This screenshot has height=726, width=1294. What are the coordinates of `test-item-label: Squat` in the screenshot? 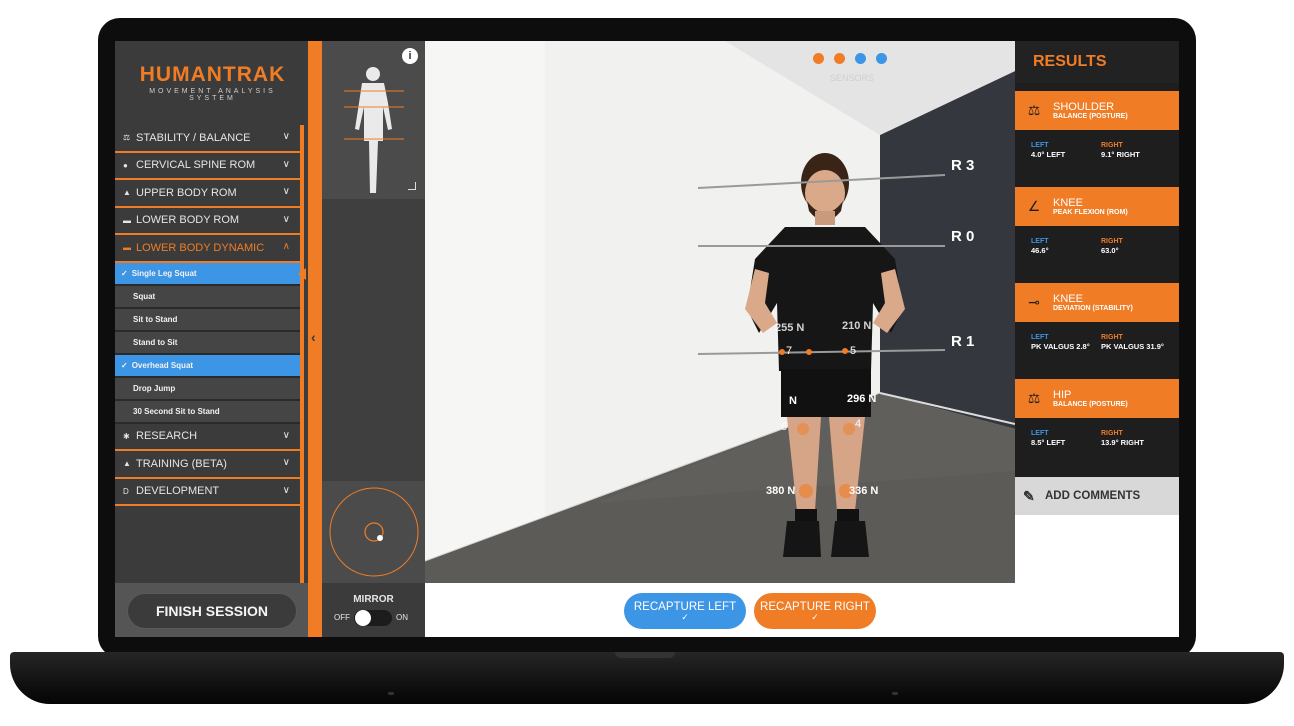 It's located at (144, 296).